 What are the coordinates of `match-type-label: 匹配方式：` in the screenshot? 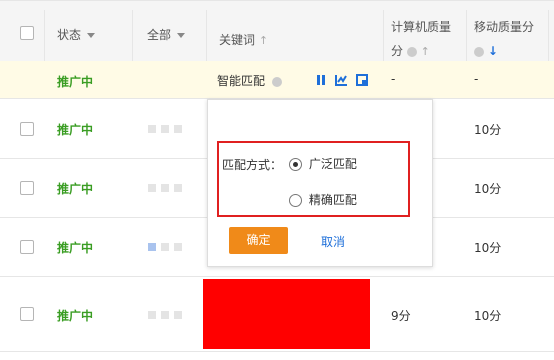 It's located at (252, 165).